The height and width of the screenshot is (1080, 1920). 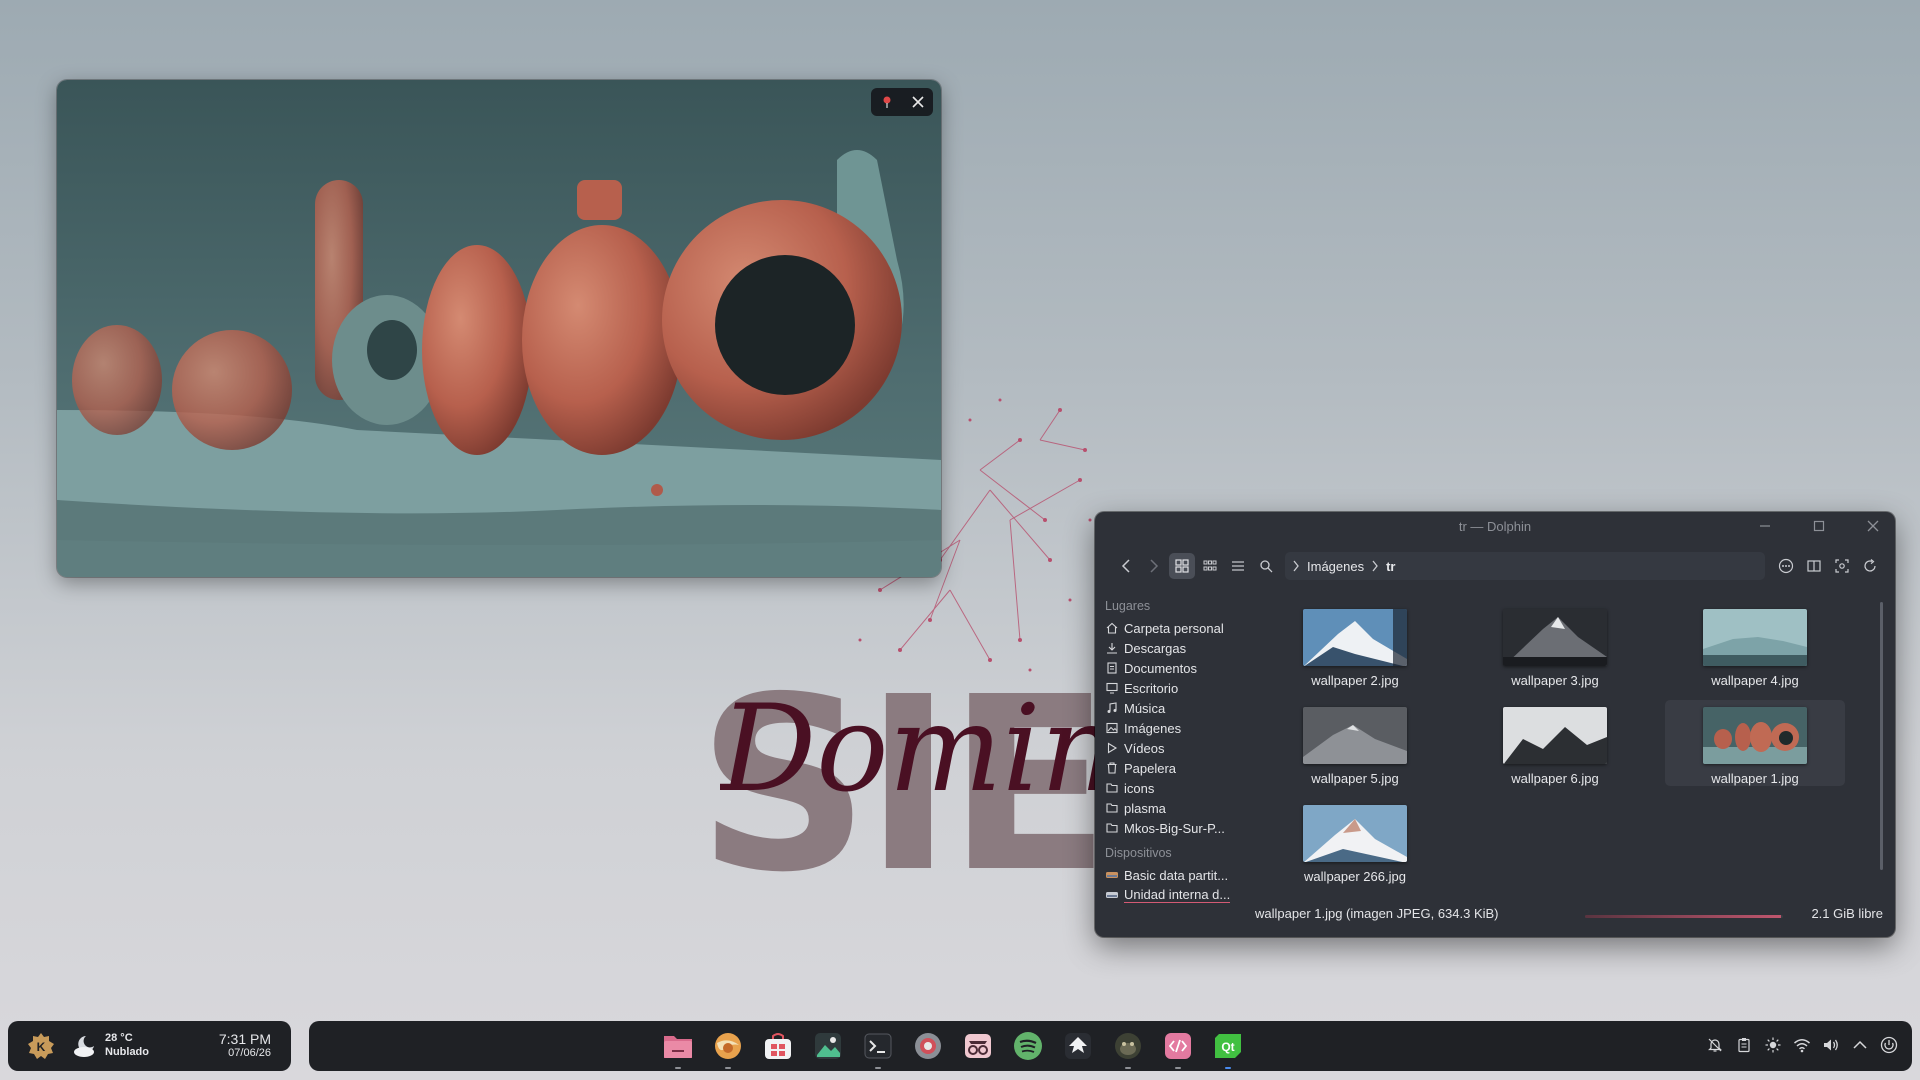 I want to click on volume-icon, so click(x=1831, y=1045).